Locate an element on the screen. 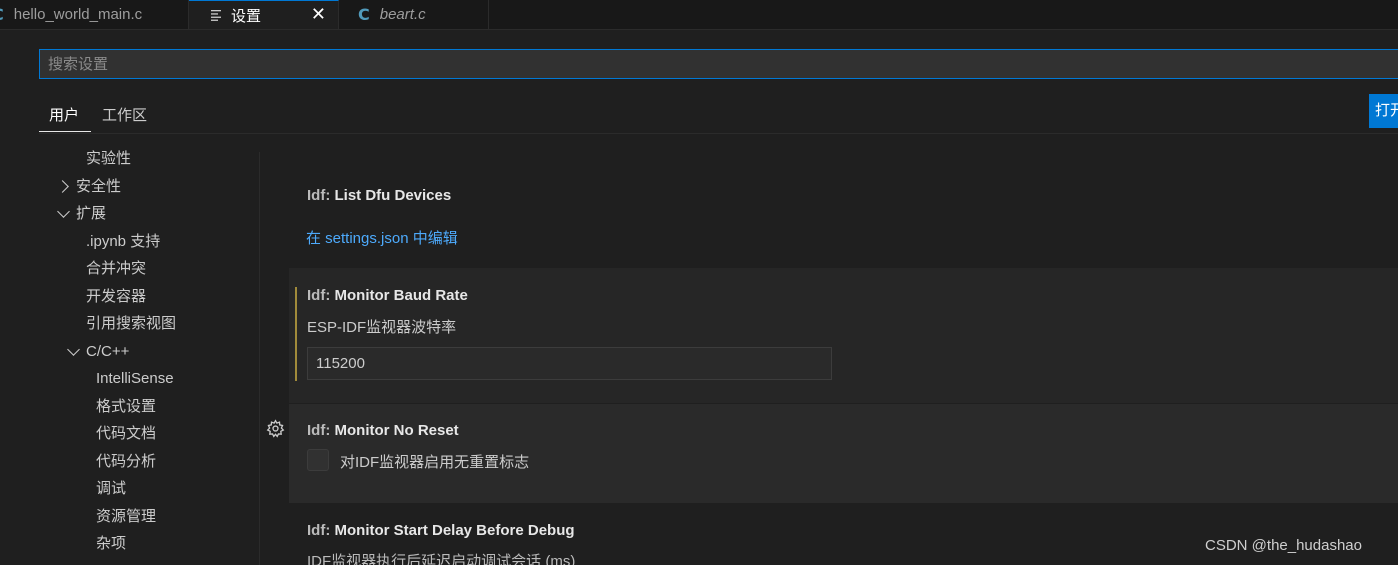  tab-label: hello_world_main.c is located at coordinates (78, 14).